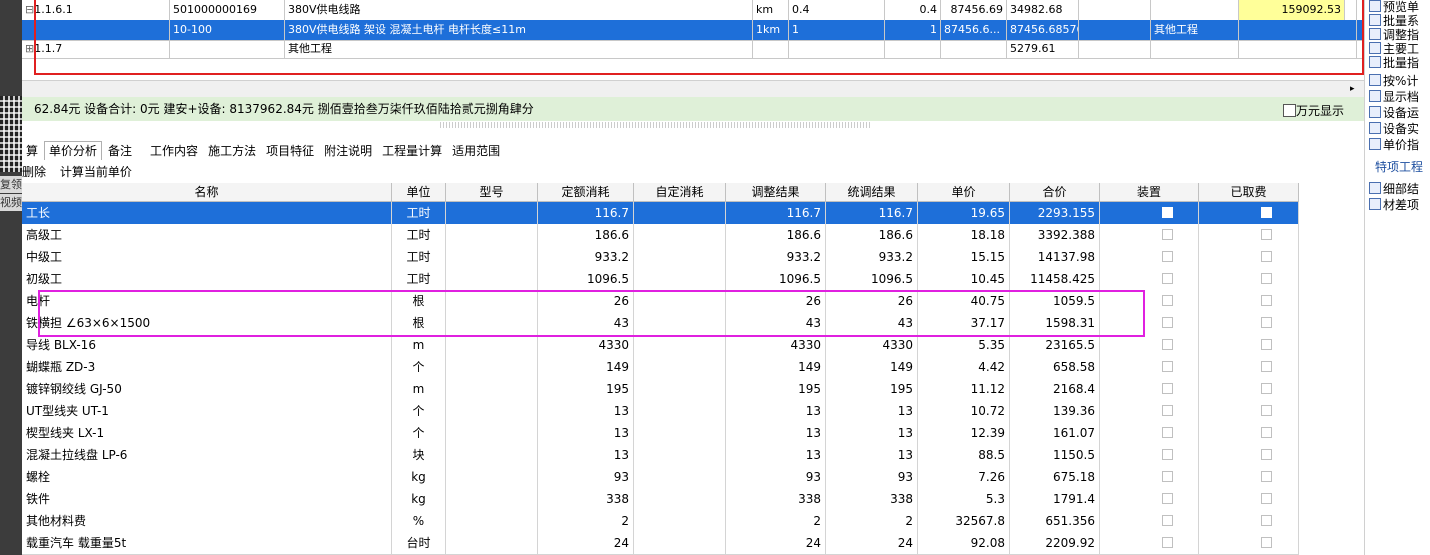 The height and width of the screenshot is (555, 1430). I want to click on cell-unit: kg, so click(419, 477).